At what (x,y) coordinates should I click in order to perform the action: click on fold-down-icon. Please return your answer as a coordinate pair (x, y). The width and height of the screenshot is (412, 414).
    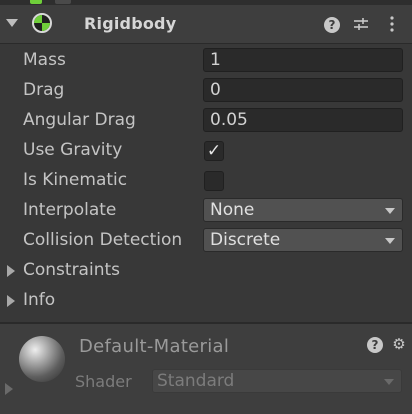
    Looking at the image, I should click on (12, 23).